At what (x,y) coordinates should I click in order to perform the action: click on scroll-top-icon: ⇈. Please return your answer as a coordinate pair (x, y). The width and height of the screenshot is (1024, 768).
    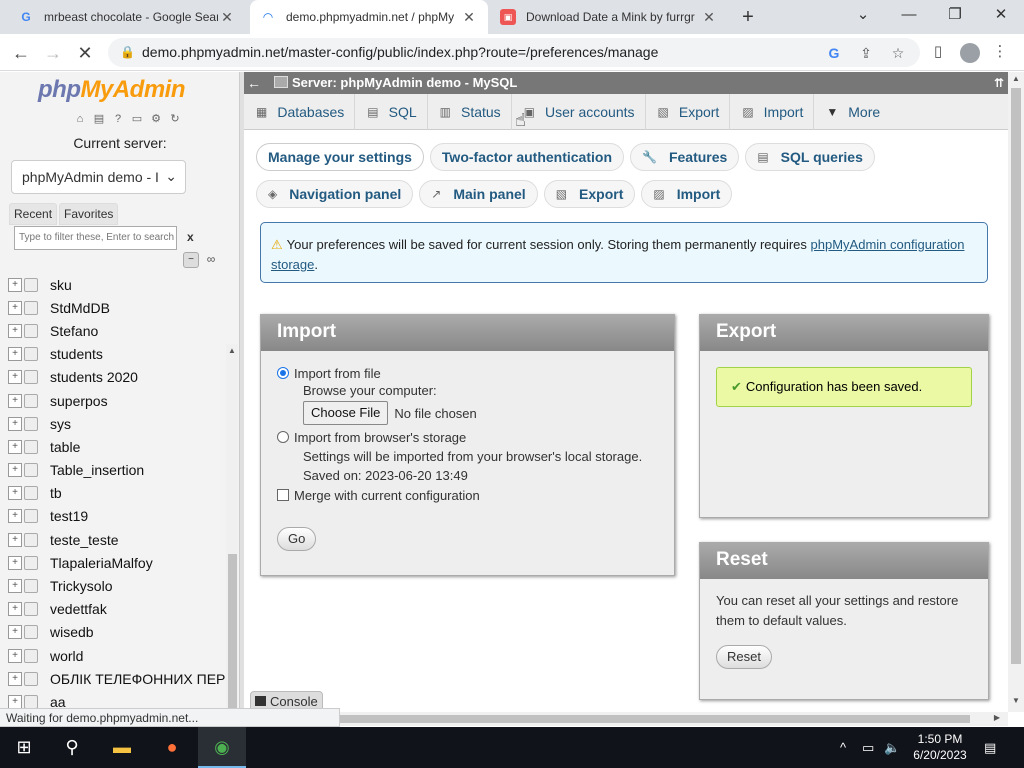
    Looking at the image, I should click on (999, 83).